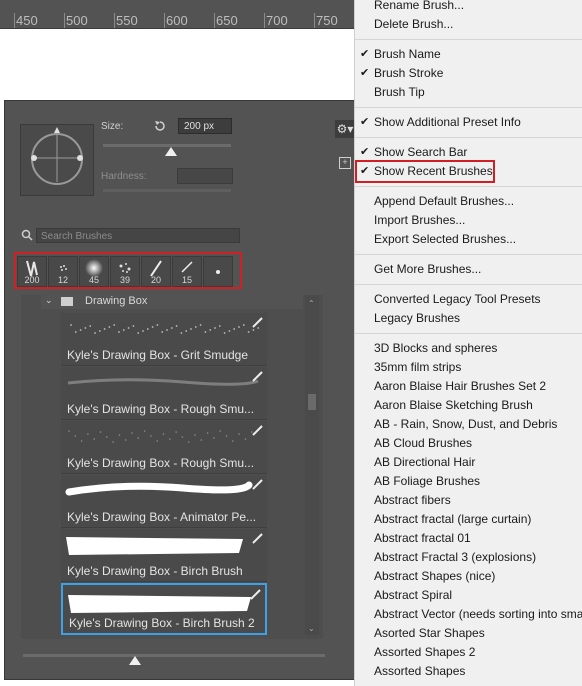 This screenshot has height=686, width=582. What do you see at coordinates (457, 299) in the screenshot?
I see `menu-item-label: Converted Legacy Tool Presets` at bounding box center [457, 299].